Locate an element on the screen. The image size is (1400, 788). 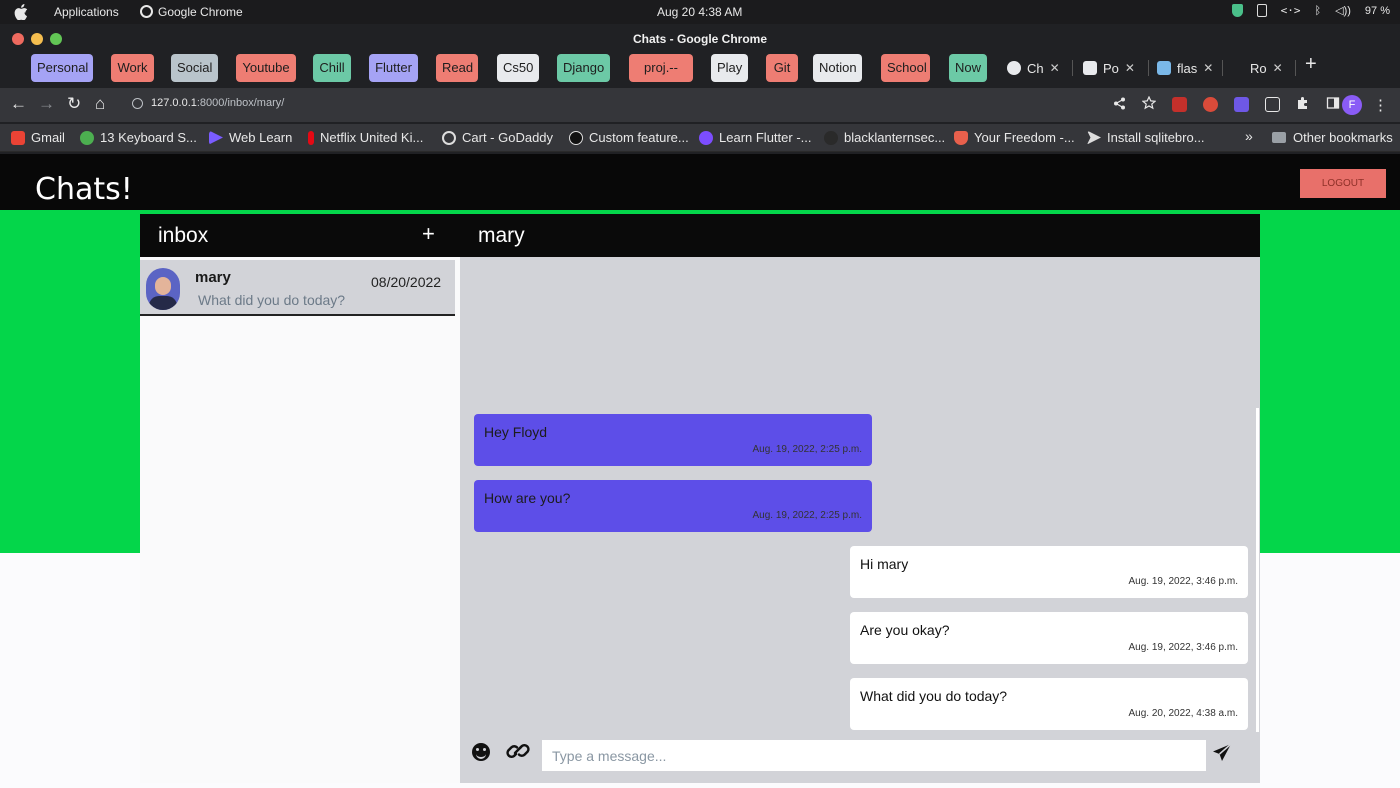
screenshot-extension-icon is located at coordinates (1272, 104).